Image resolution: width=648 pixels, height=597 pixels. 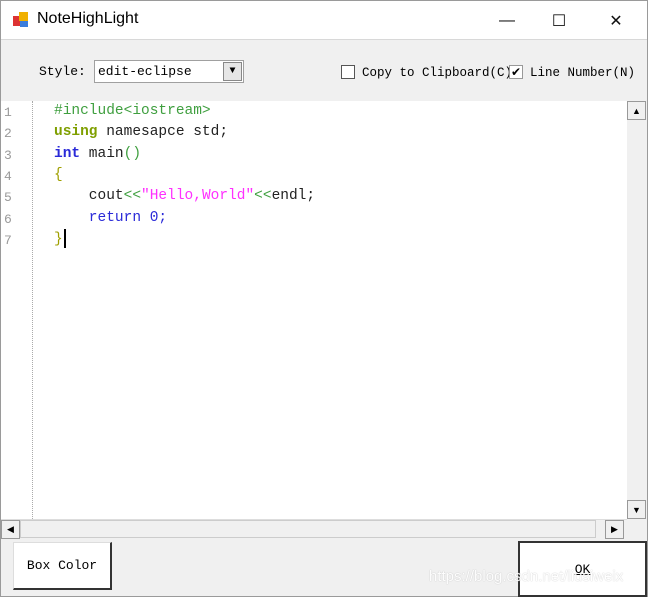 What do you see at coordinates (62, 566) in the screenshot?
I see `box-color-button: Box Color` at bounding box center [62, 566].